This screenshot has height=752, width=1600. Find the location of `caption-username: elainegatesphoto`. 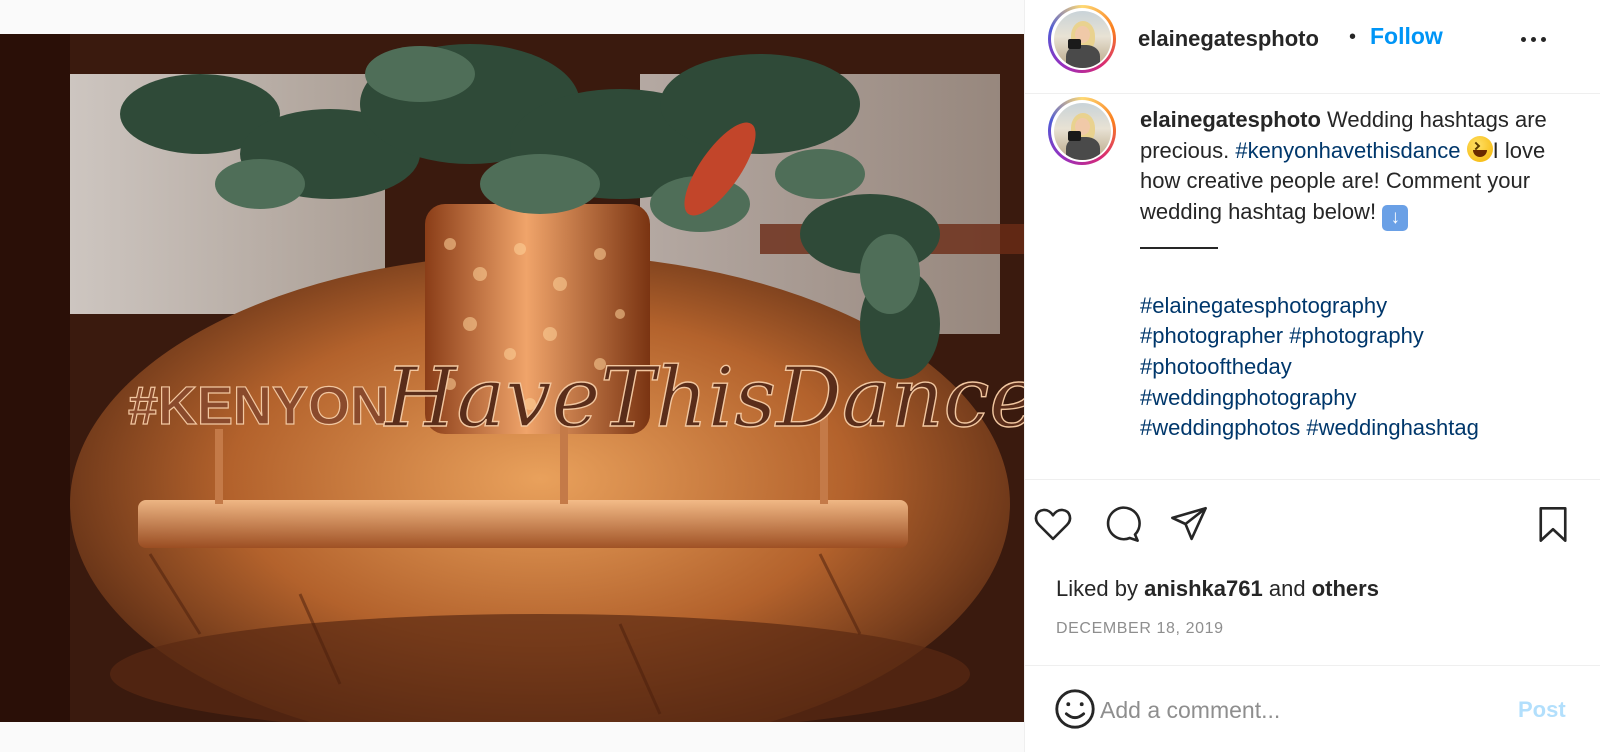

caption-username: elainegatesphoto is located at coordinates (1230, 119).